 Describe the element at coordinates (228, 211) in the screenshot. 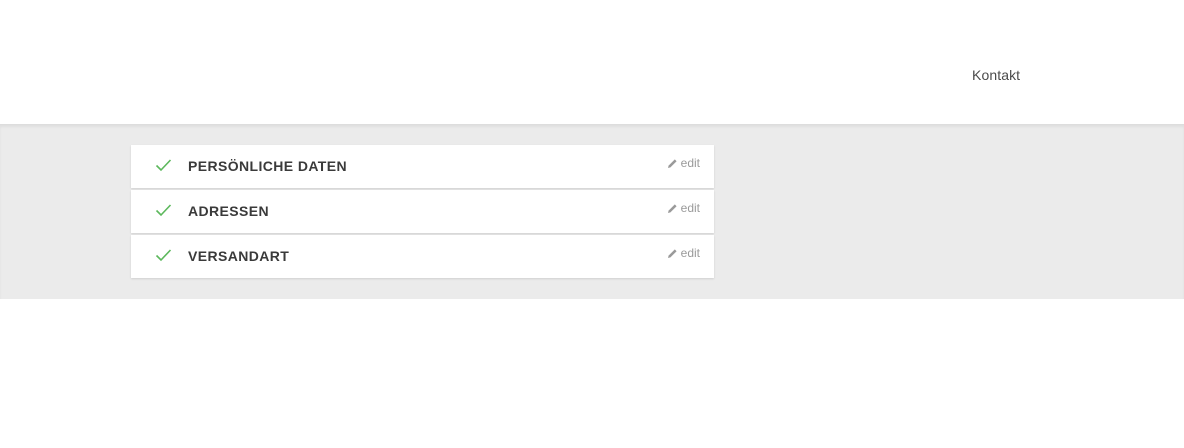

I see `step-title: ADRESSEN` at that location.